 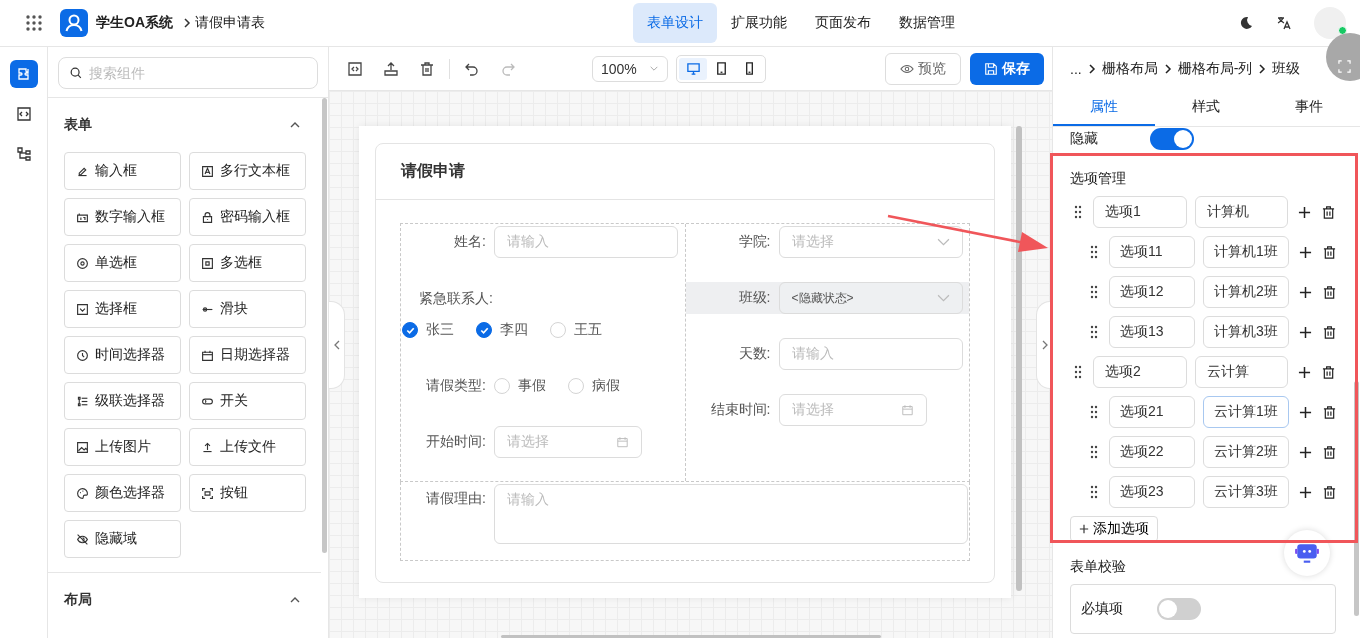 I want to click on component-item: 数字输入框, so click(x=122, y=217).